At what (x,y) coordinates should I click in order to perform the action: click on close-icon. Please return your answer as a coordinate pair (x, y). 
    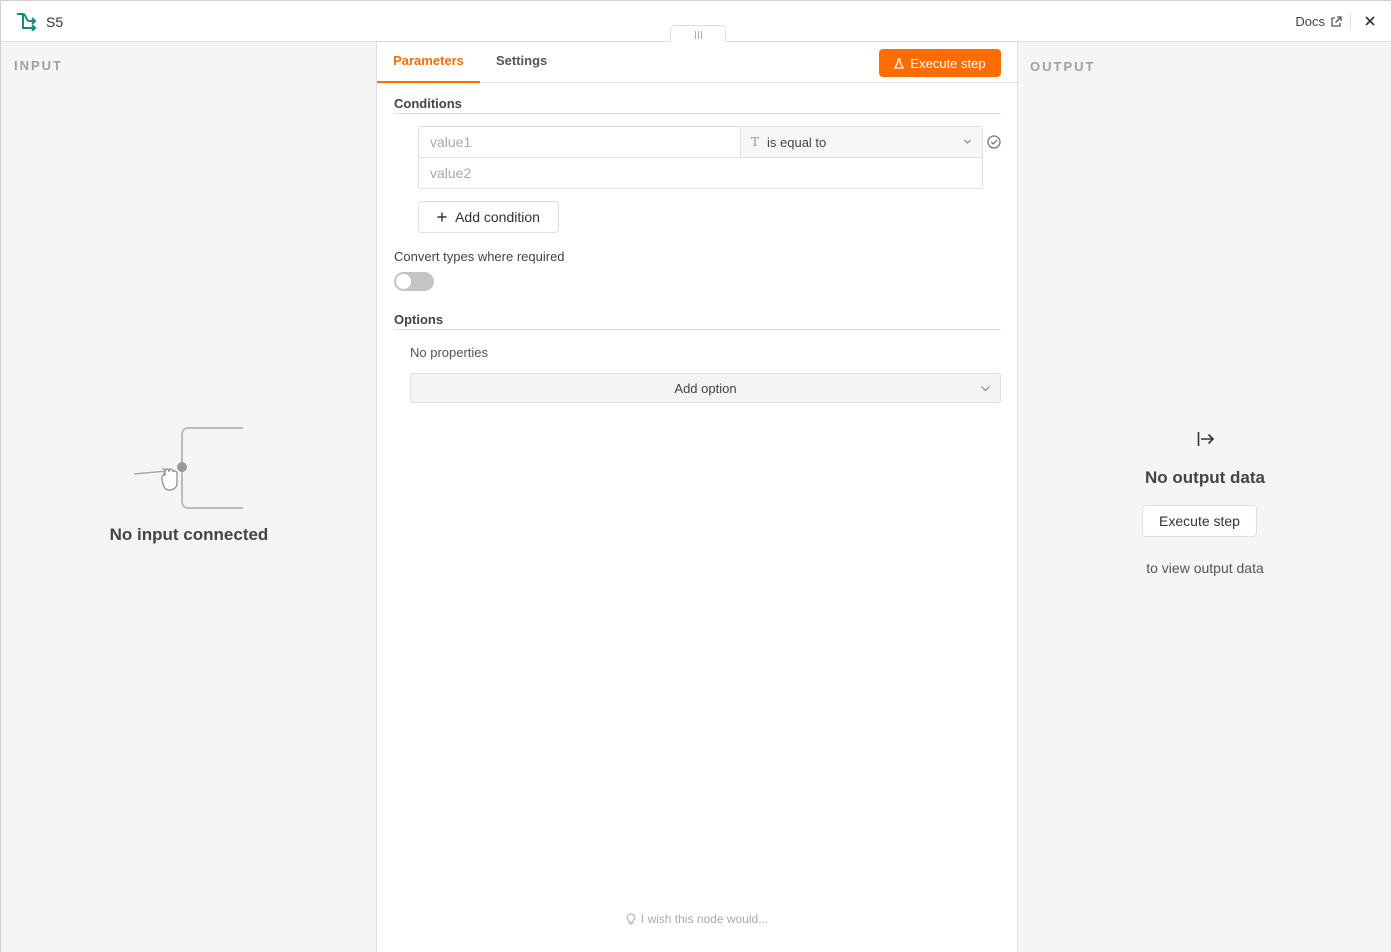
    Looking at the image, I should click on (1370, 21).